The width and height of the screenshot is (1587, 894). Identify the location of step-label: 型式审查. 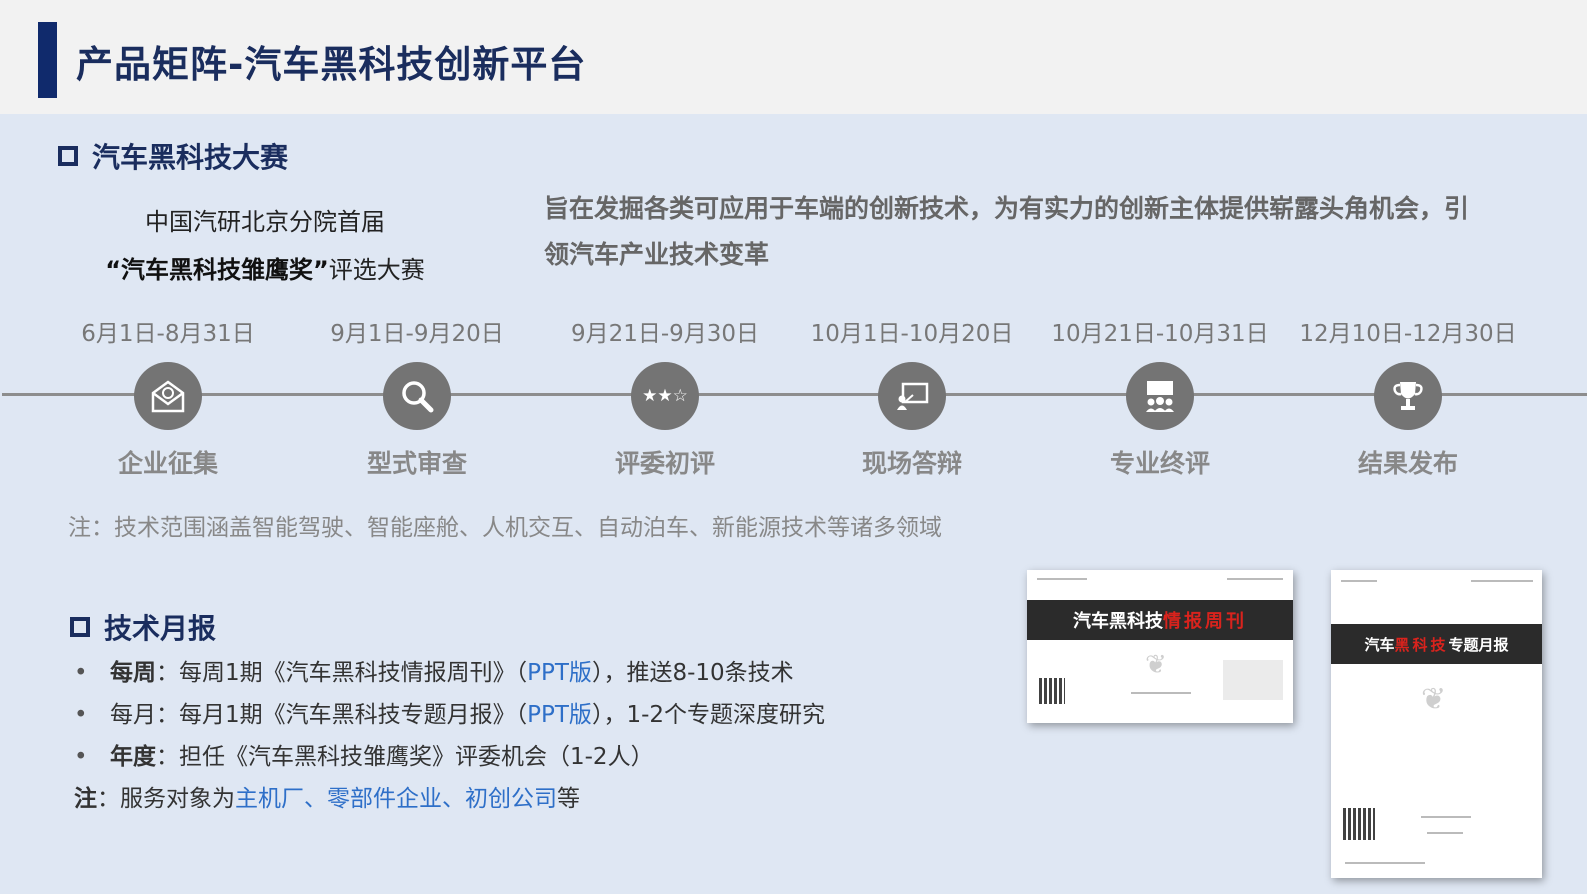
(416, 463).